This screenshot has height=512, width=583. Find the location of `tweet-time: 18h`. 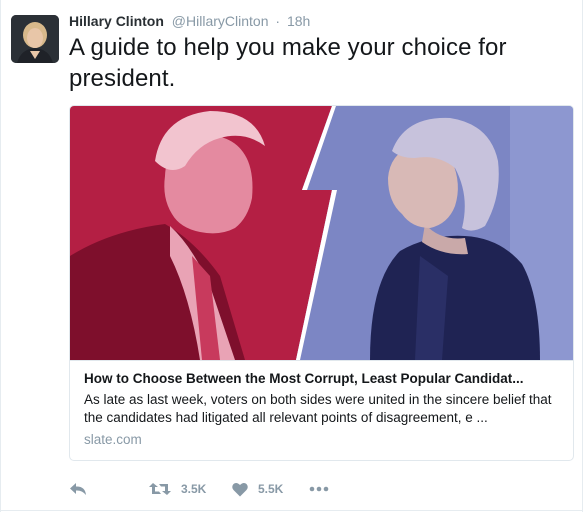

tweet-time: 18h is located at coordinates (298, 21).